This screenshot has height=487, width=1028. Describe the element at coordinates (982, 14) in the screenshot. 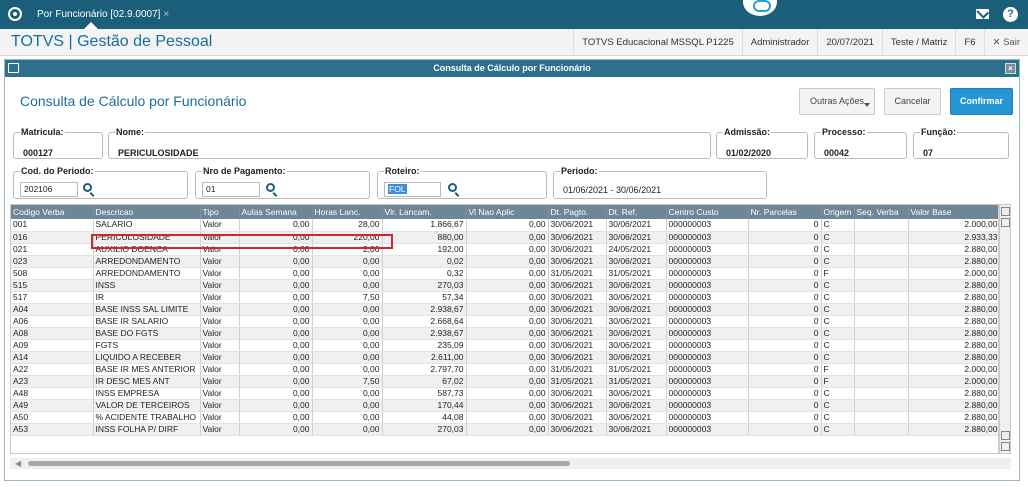

I see `mail-icon` at that location.